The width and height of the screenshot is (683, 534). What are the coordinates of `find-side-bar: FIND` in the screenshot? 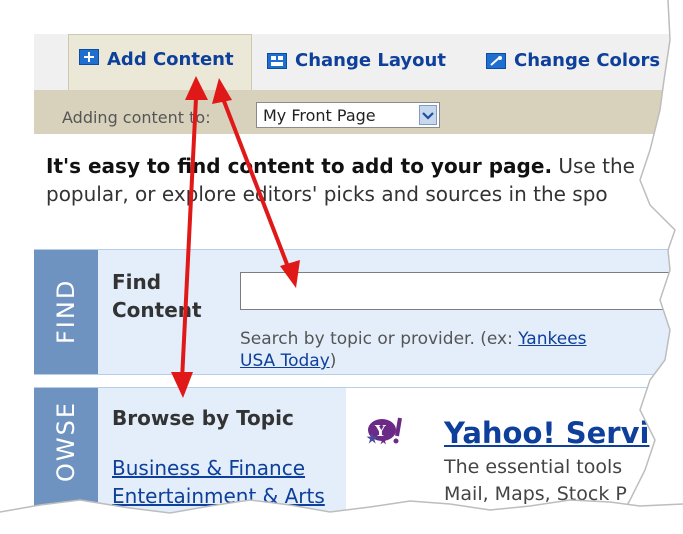 It's located at (66, 312).